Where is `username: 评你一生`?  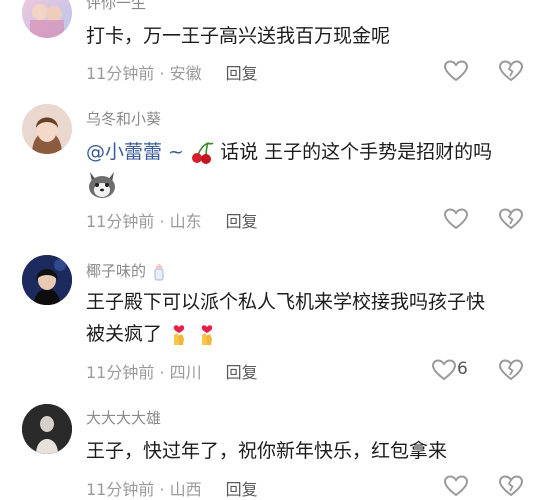 username: 评你一生 is located at coordinates (116, 6).